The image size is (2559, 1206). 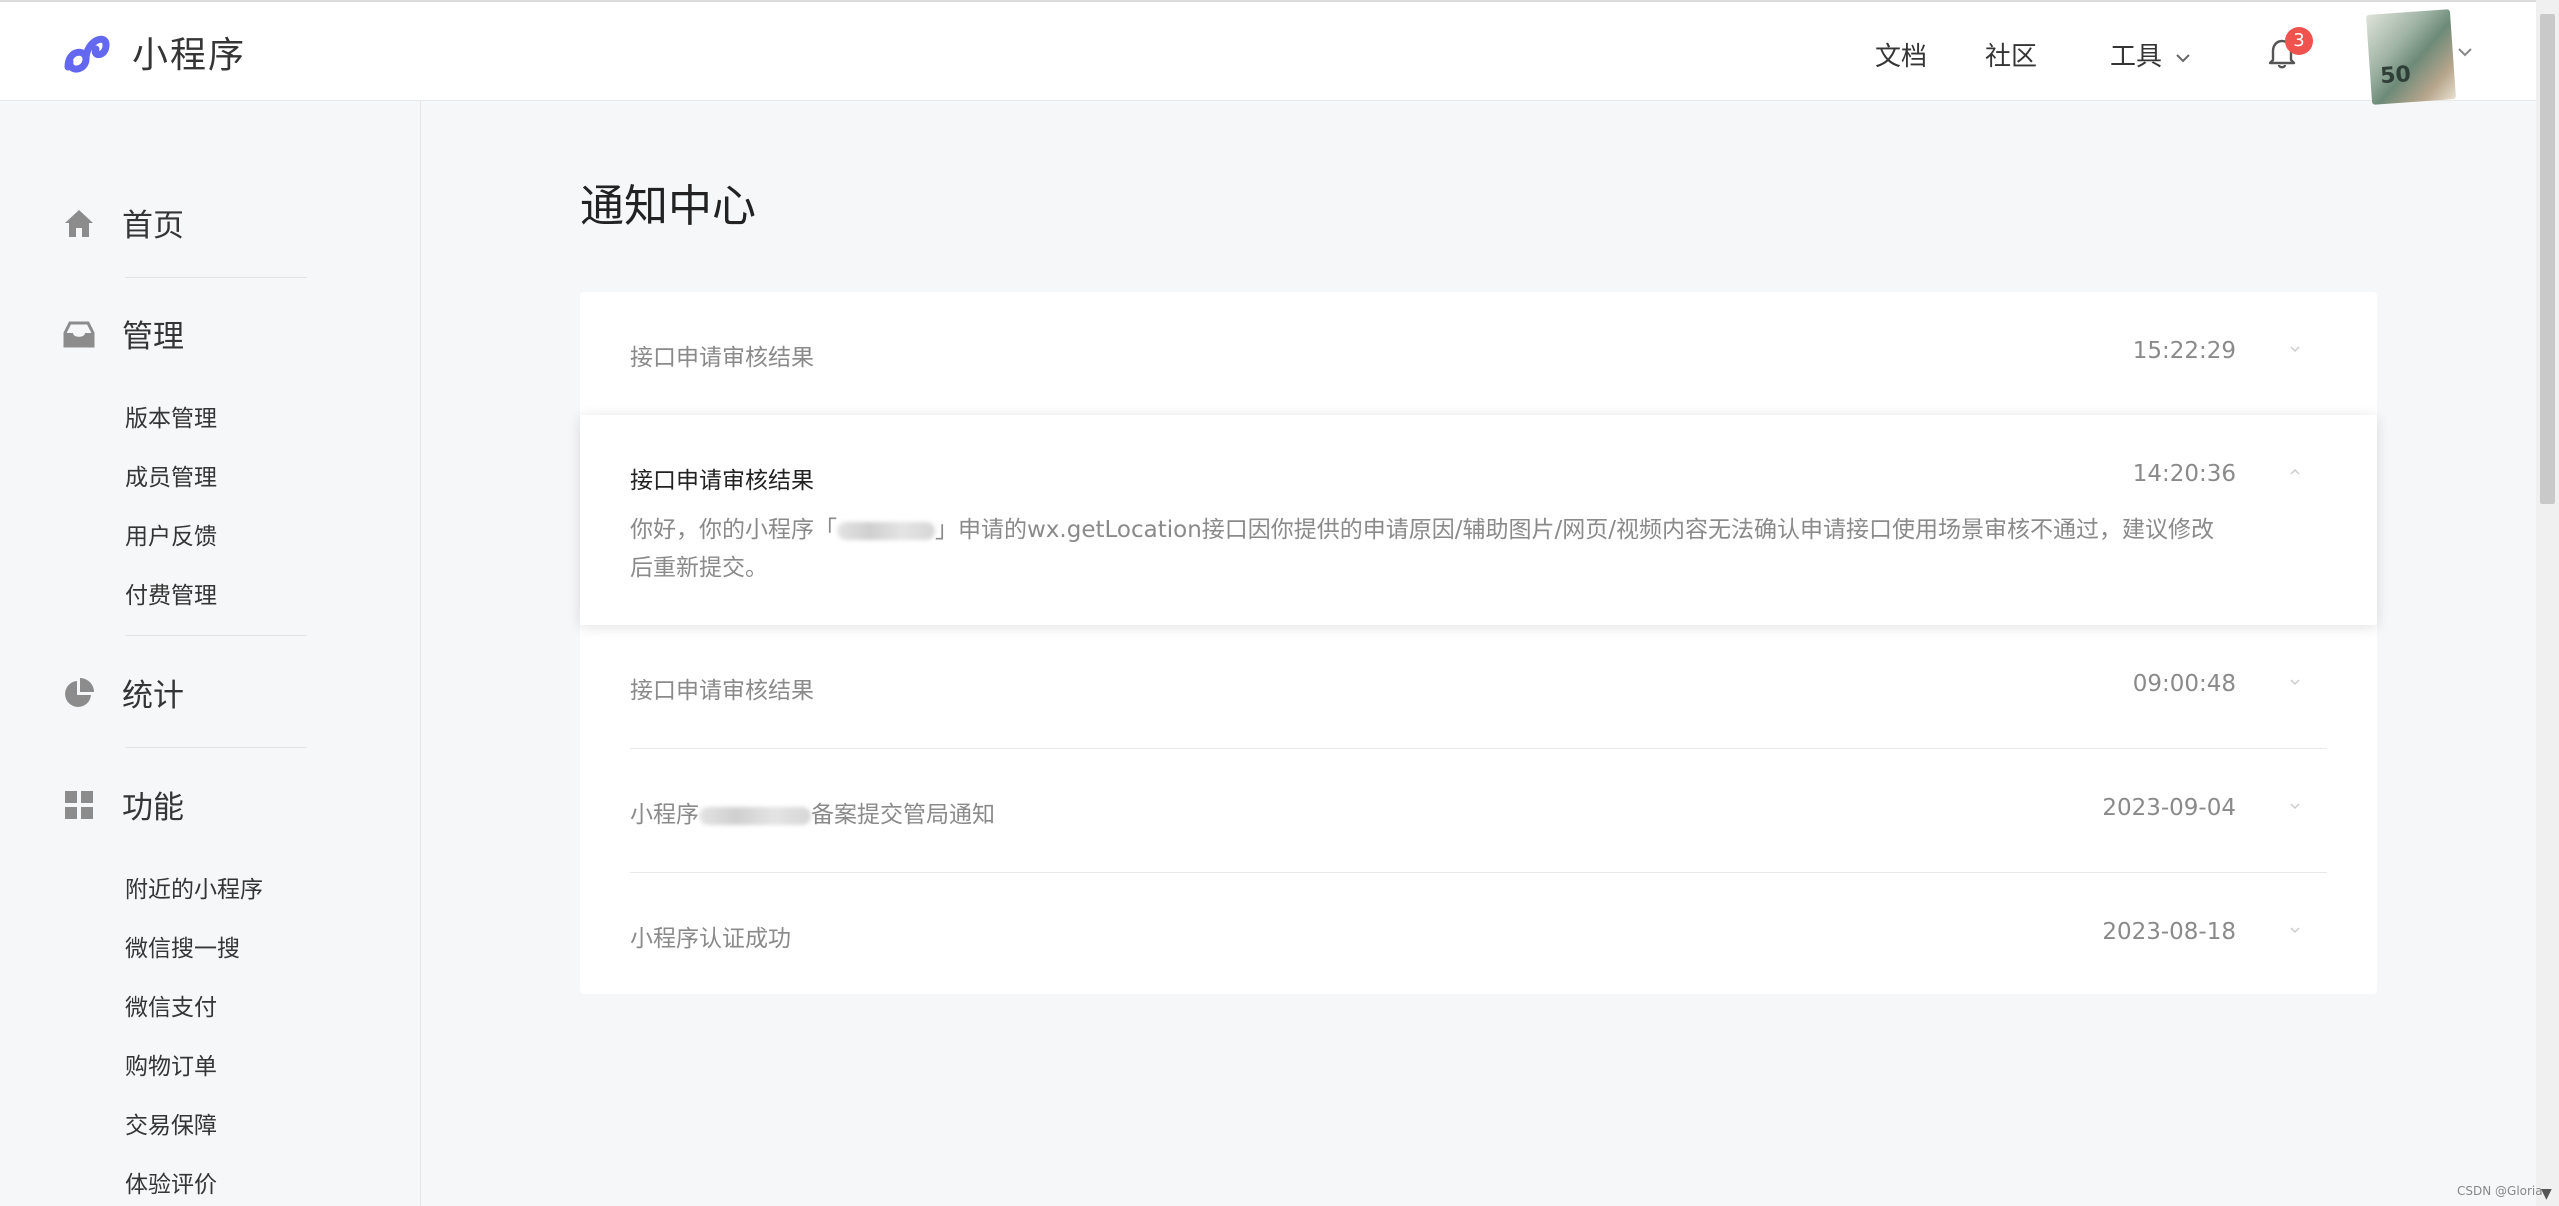 I want to click on sidebar-item-home: 首页, so click(x=123, y=222).